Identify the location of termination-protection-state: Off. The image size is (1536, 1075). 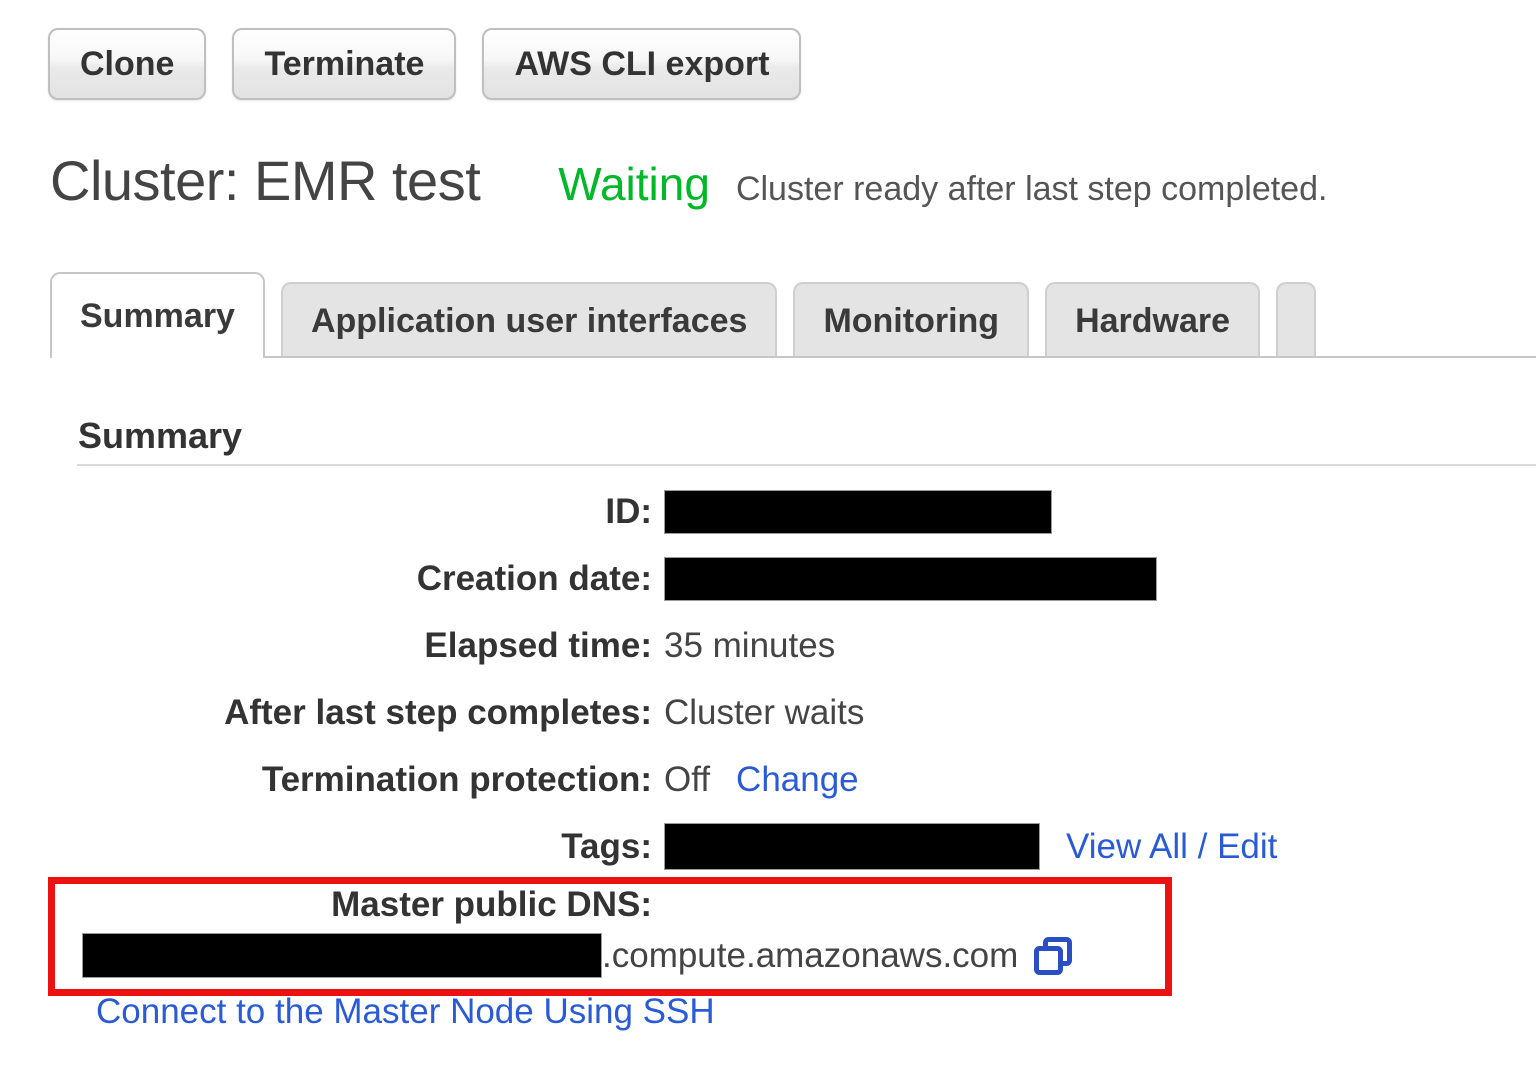
(687, 779).